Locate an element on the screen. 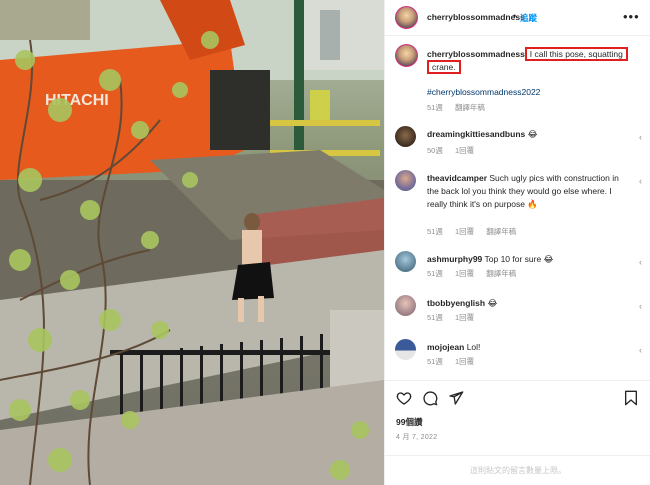 The width and height of the screenshot is (650, 485). caption-text-highlight-2: crane. is located at coordinates (444, 67).